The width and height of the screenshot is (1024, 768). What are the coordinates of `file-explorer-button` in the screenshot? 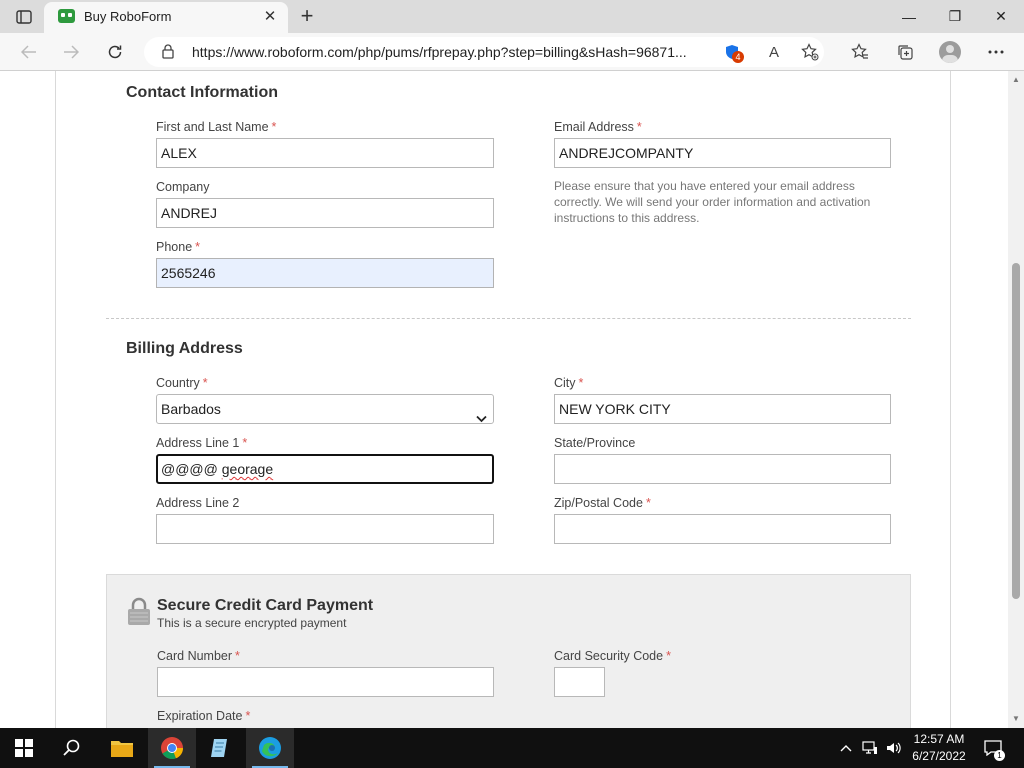 It's located at (122, 748).